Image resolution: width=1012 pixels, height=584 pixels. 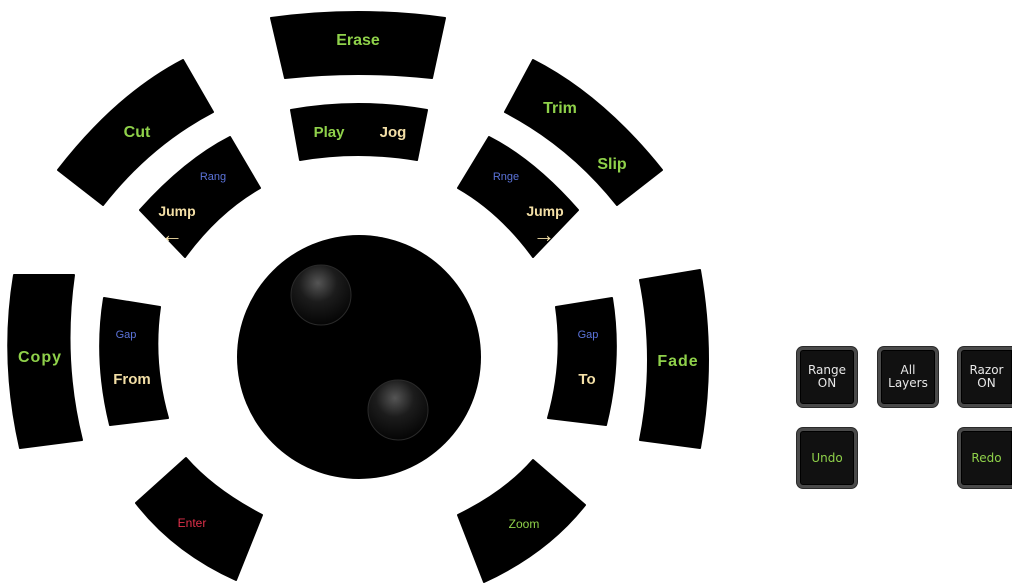 I want to click on redo-button: Redo, so click(x=985, y=458).